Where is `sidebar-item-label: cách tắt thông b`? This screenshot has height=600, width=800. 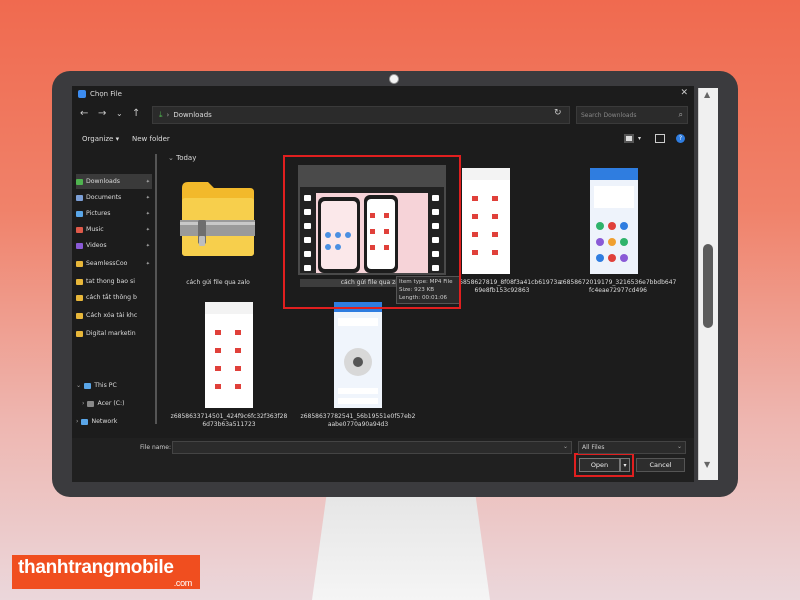
sidebar-item-label: cách tắt thông b is located at coordinates (111, 297).